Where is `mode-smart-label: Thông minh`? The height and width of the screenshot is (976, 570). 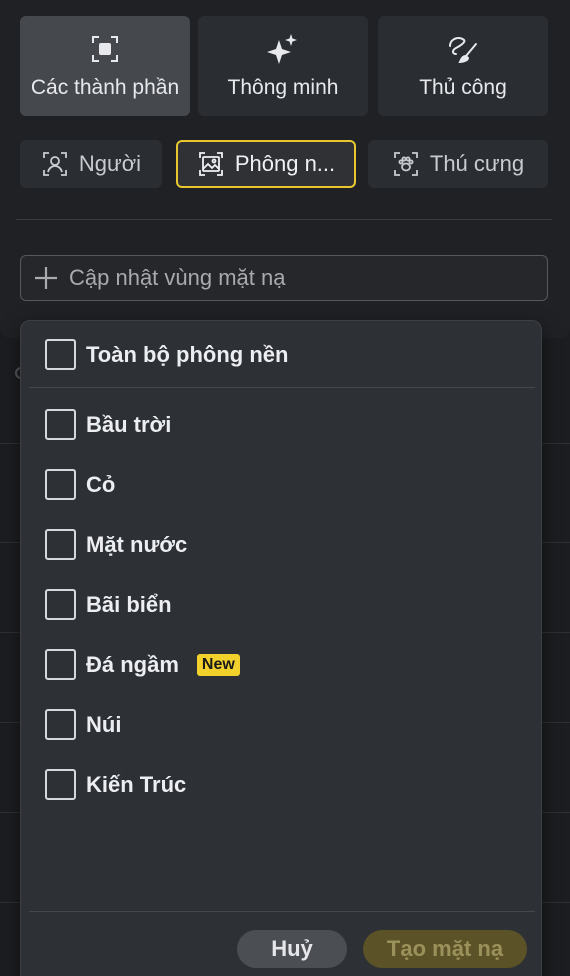 mode-smart-label: Thông minh is located at coordinates (283, 87).